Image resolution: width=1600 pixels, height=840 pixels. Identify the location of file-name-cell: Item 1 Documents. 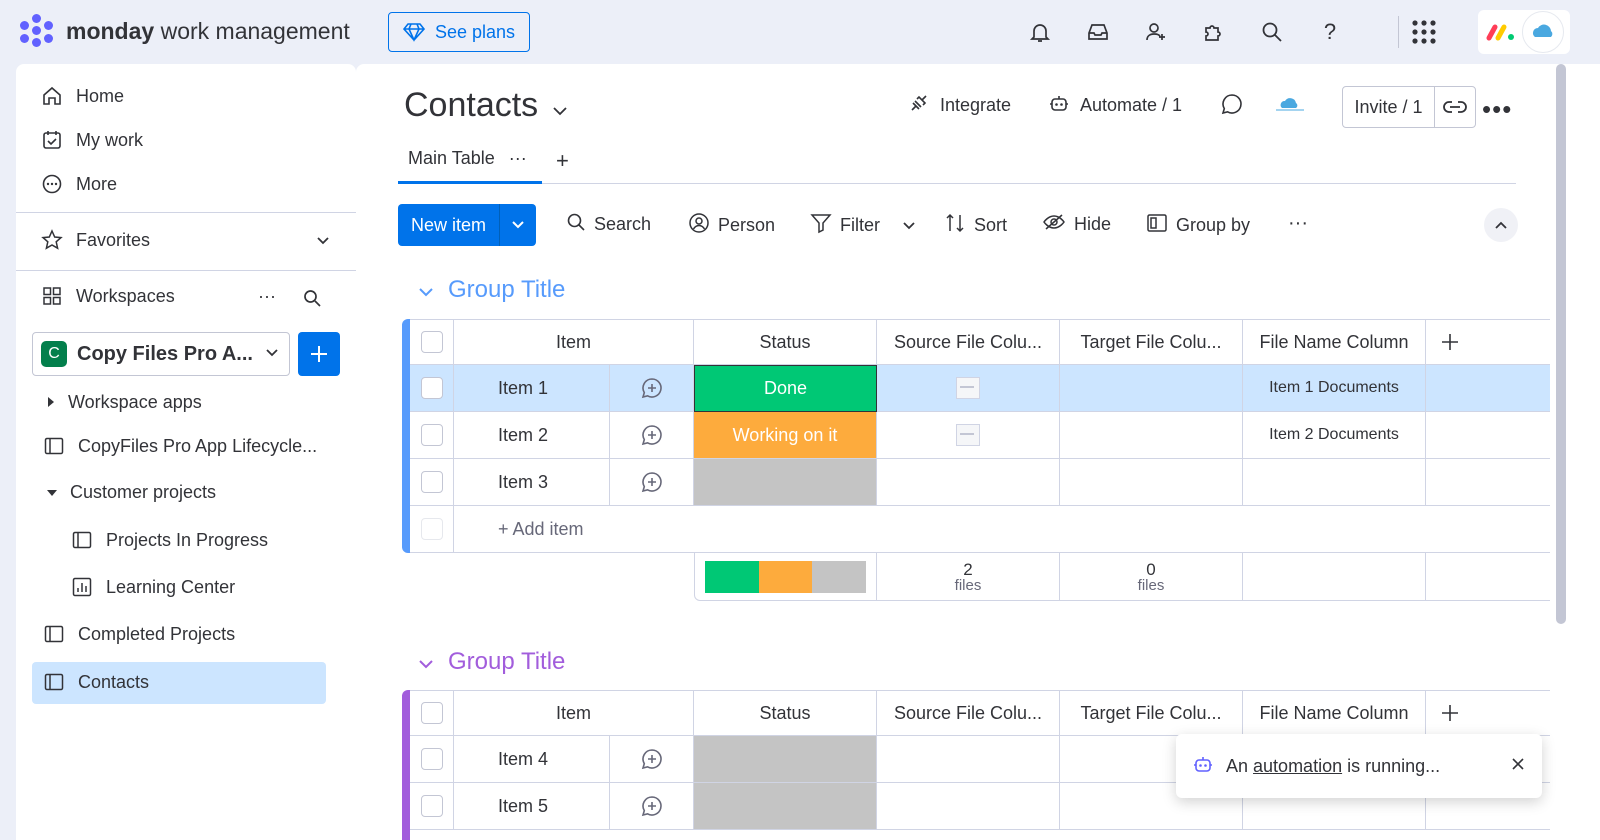
(1334, 388).